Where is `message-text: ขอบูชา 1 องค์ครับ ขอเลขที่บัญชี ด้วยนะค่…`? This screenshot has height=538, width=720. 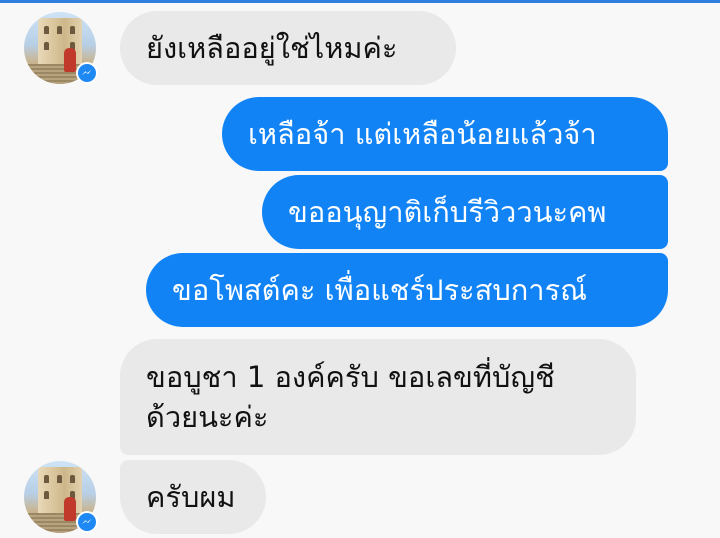
message-text: ขอบูชา 1 องค์ครับ ขอเลขที่บัญชี ด้วยนะค่… is located at coordinates (350, 397).